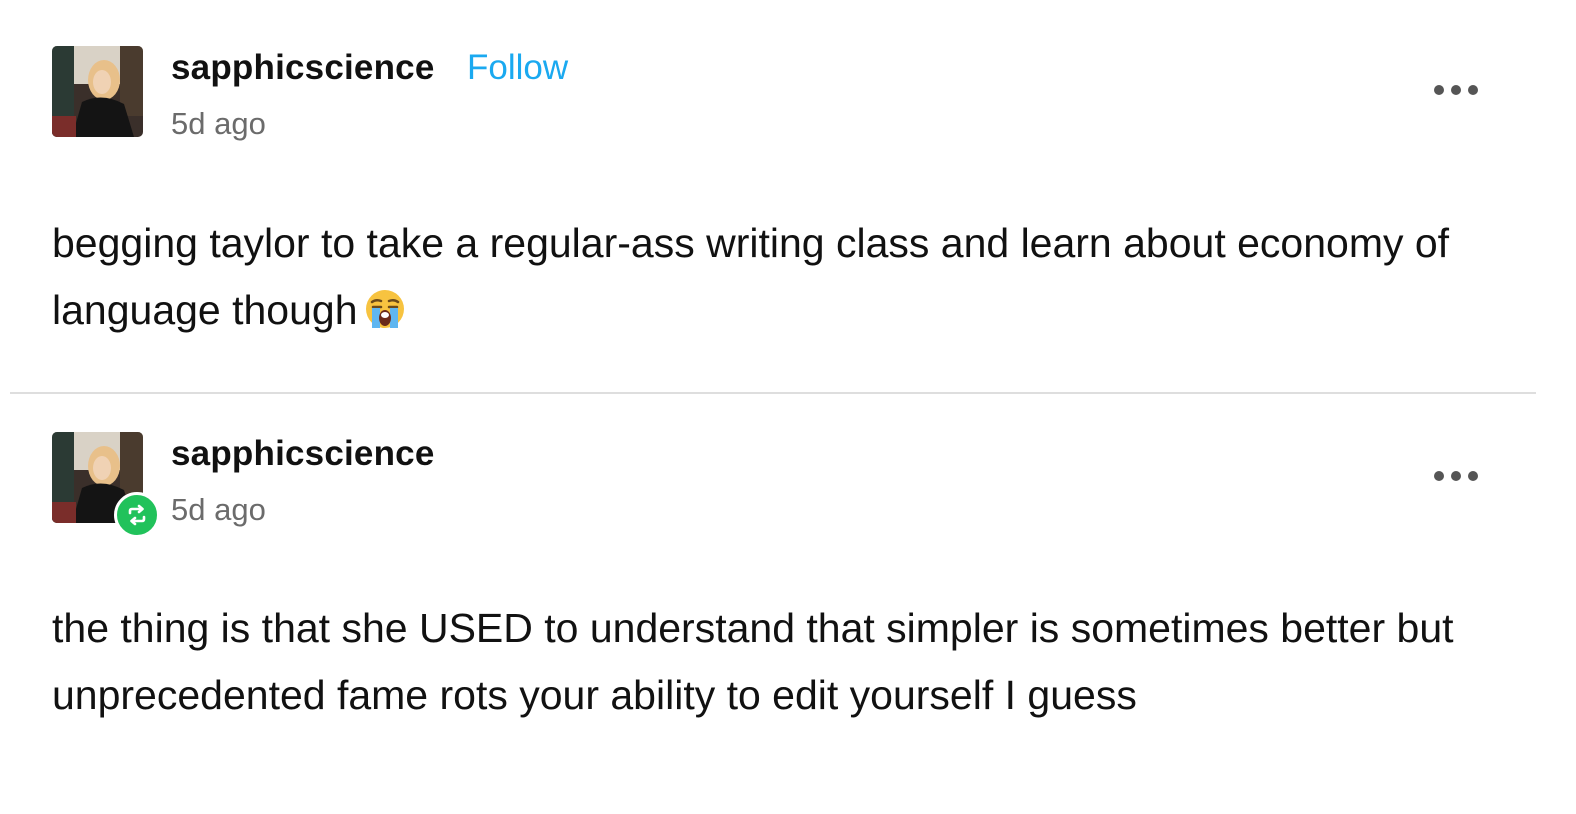 This screenshot has width=1576, height=814. I want to click on reblog-icon, so click(137, 515).